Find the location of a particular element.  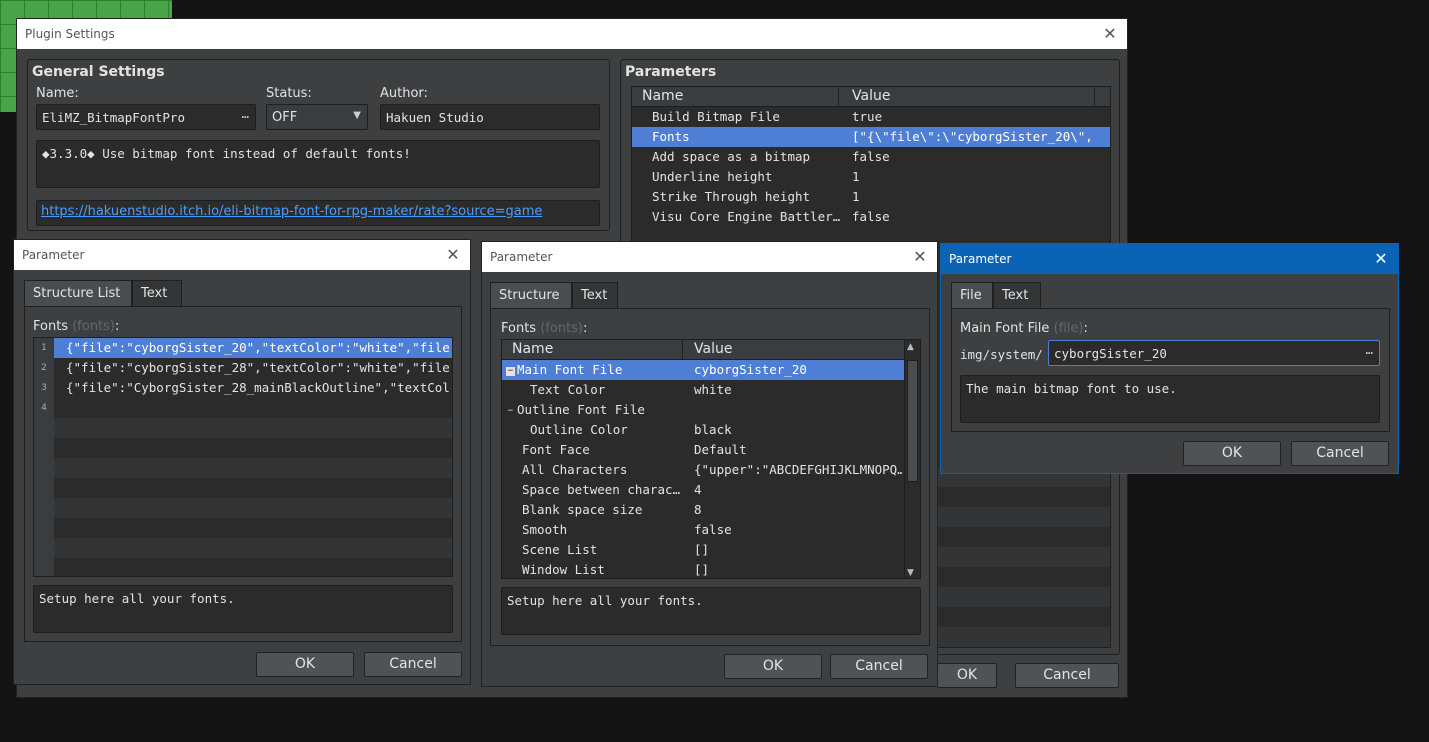

table-row: − Outline Font File is located at coordinates (703, 410).